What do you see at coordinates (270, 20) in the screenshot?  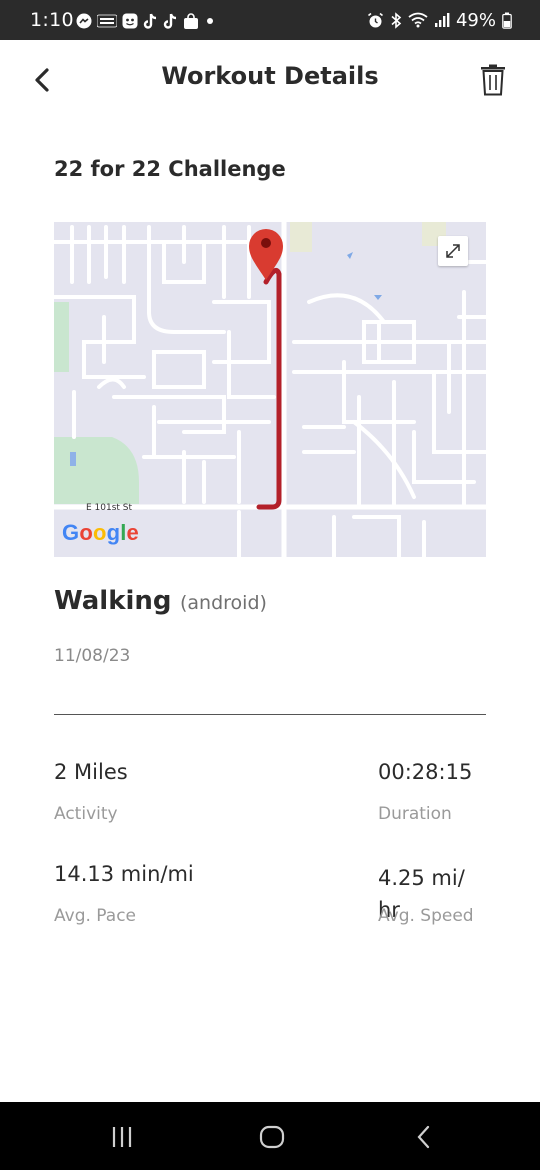 I see `status-bar: 1:10 49%` at bounding box center [270, 20].